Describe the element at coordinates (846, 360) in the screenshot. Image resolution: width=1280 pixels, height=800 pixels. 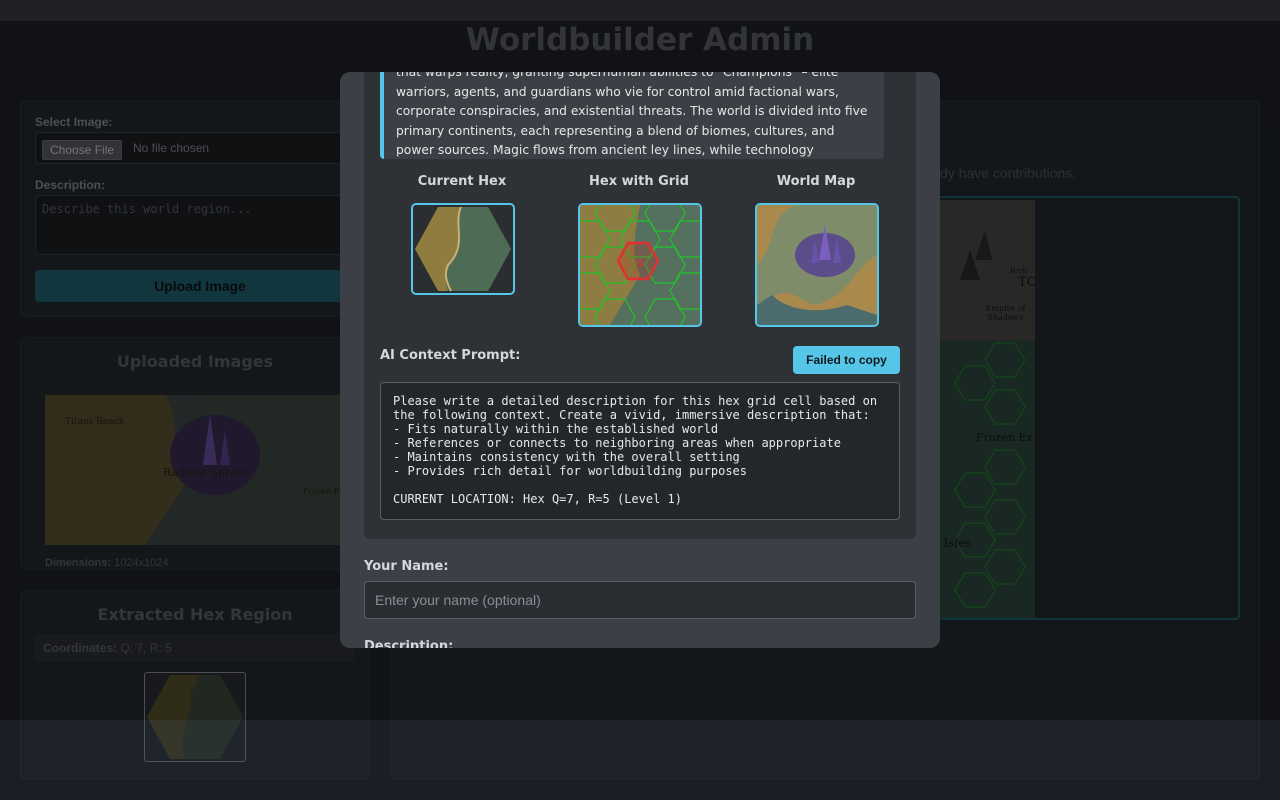
I see `copy-prompt-button: Failed to copy` at that location.